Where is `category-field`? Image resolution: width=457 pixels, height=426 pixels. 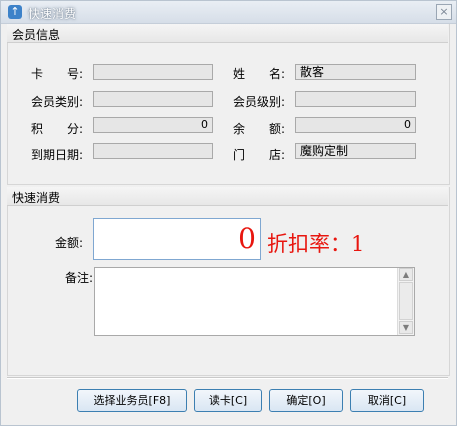
category-field is located at coordinates (153, 99).